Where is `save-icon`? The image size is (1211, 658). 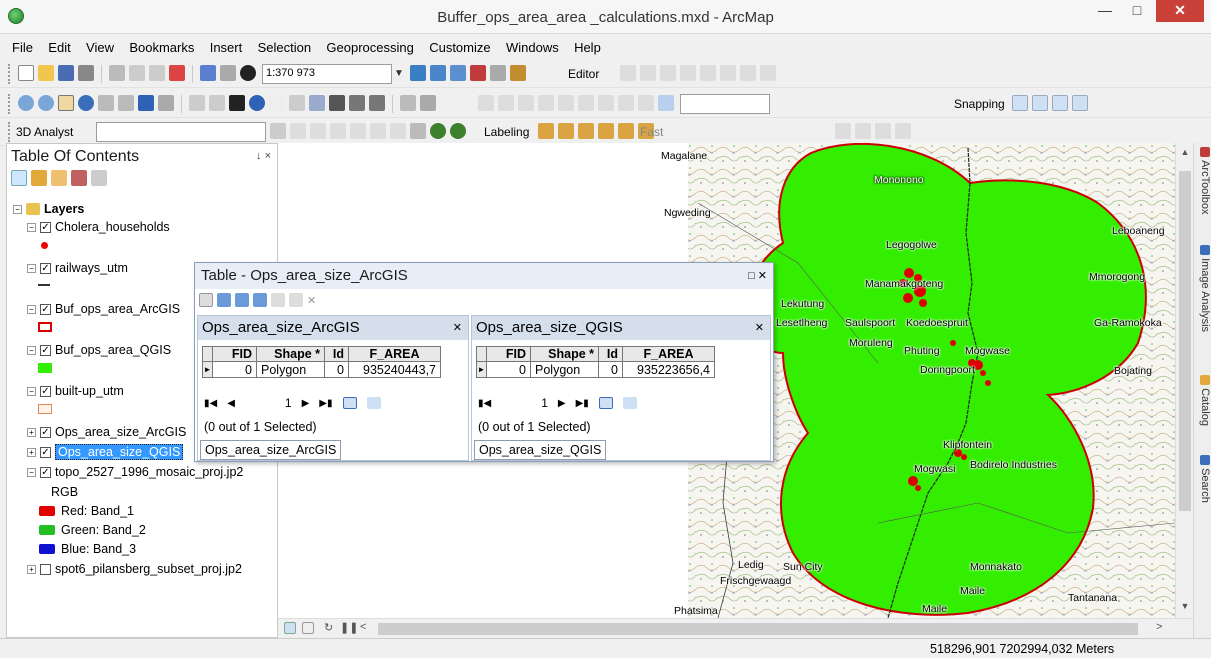 save-icon is located at coordinates (66, 73).